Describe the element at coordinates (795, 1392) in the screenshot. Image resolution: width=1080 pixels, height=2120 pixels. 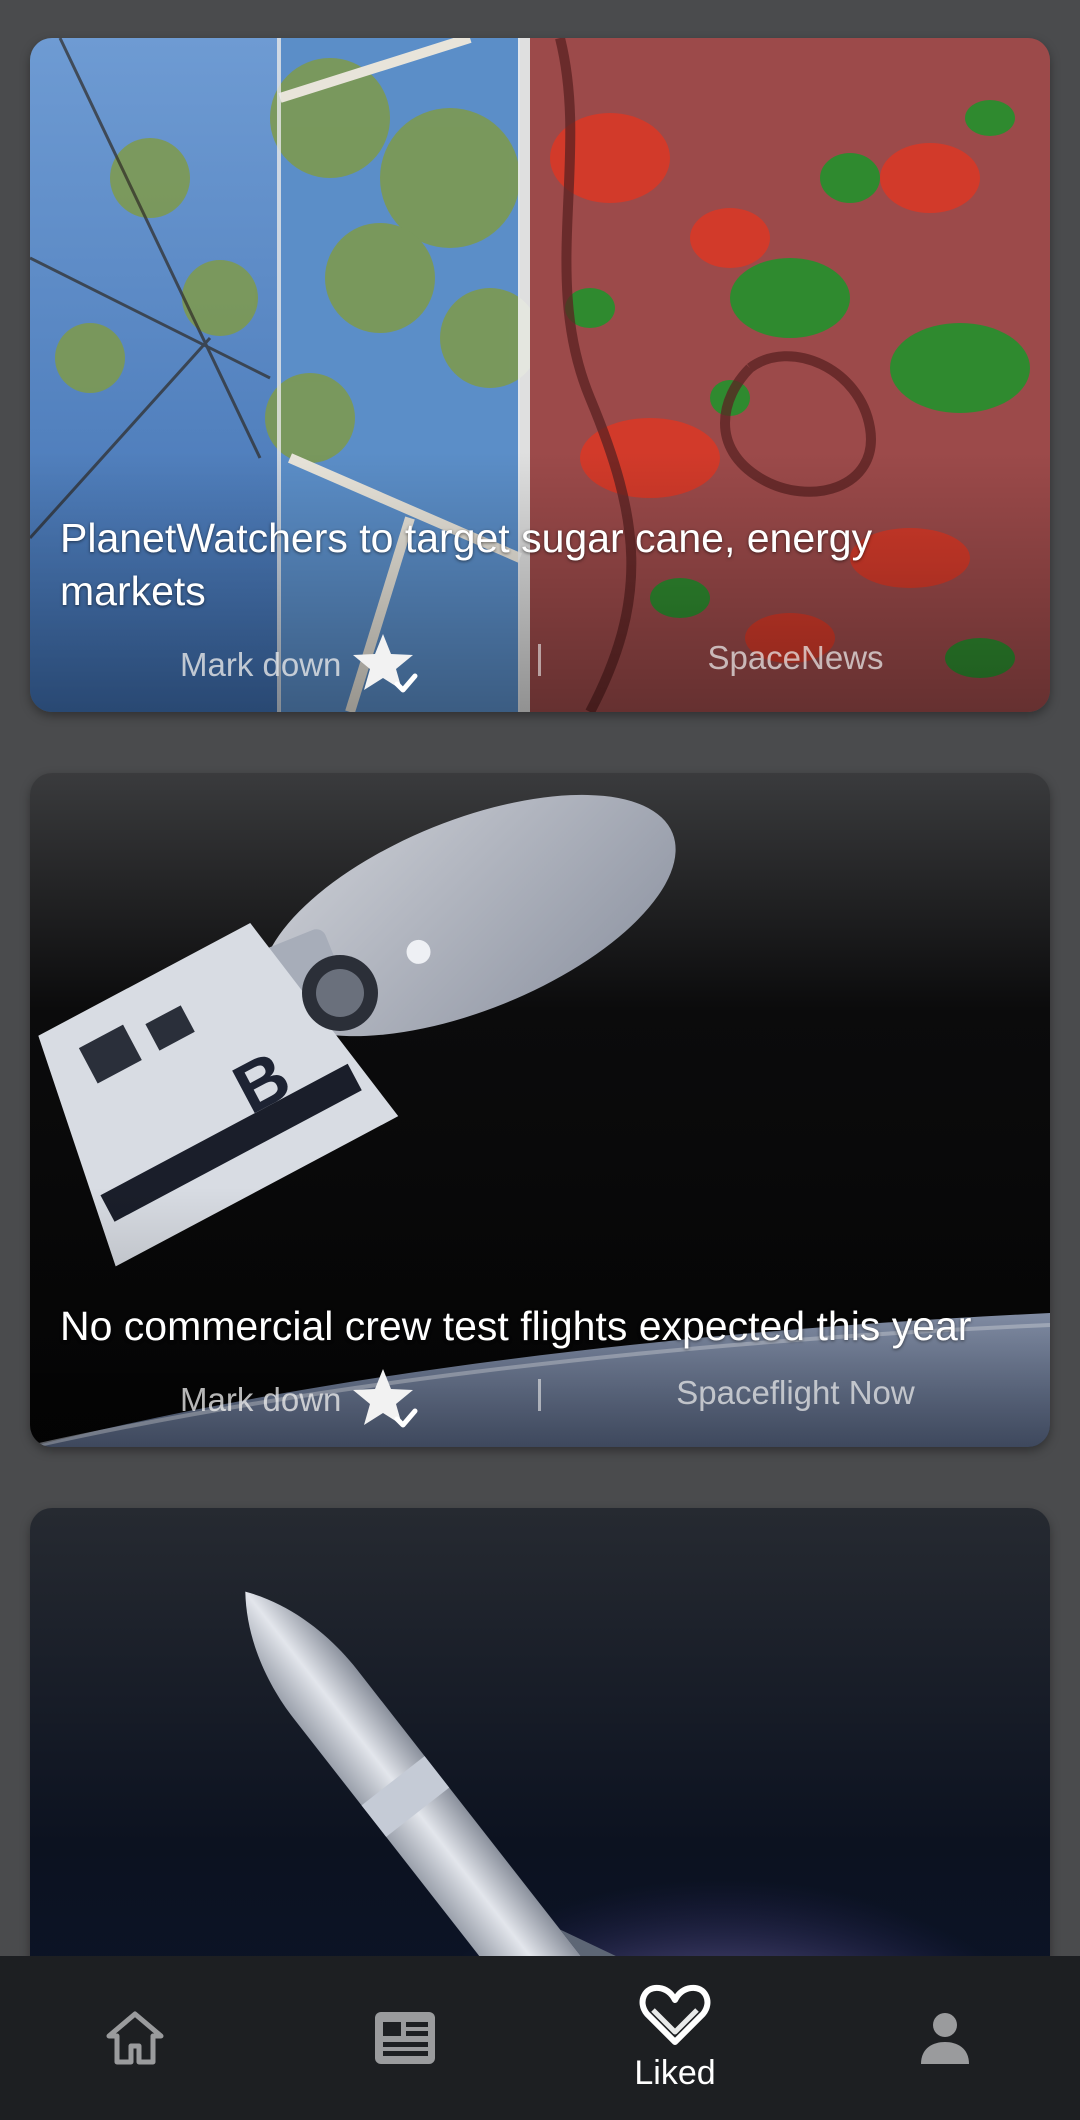
I see `article-source: Spaceflight Now` at that location.